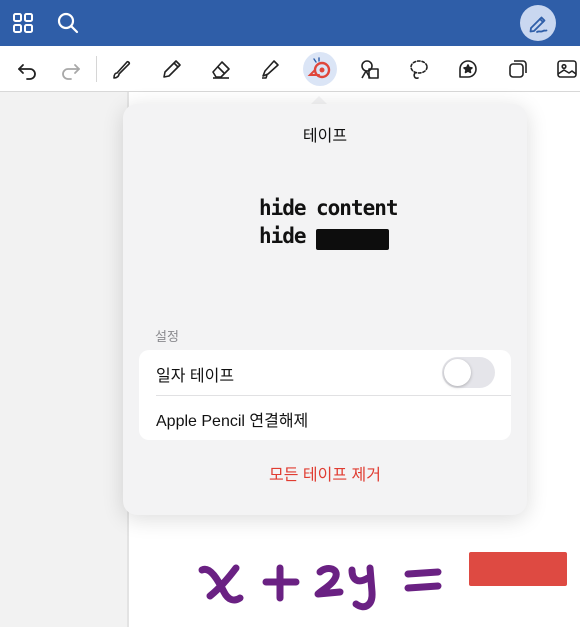 The image size is (580, 627). What do you see at coordinates (232, 421) in the screenshot?
I see `pencil-disconnect-label: Apple Pencil 연결해제` at bounding box center [232, 421].